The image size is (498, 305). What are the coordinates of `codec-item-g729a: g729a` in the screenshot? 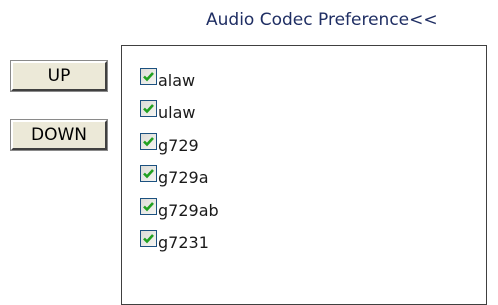 It's located at (174, 175).